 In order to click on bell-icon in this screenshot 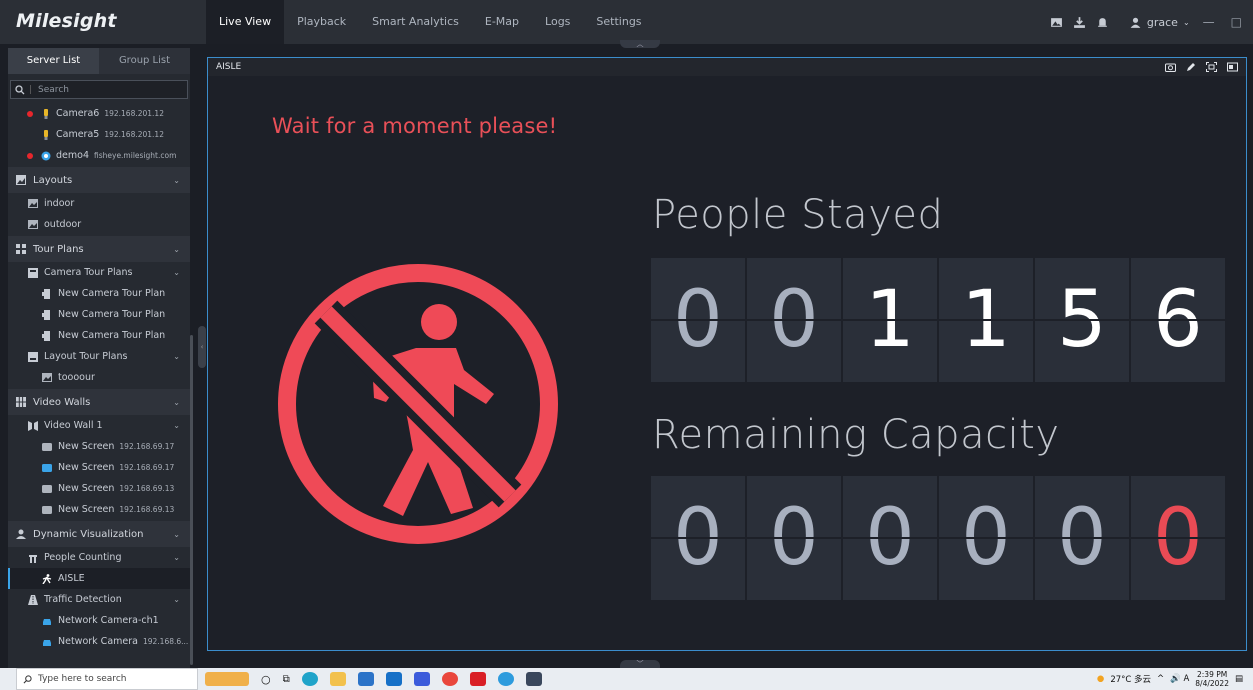, I will do `click(1102, 22)`.